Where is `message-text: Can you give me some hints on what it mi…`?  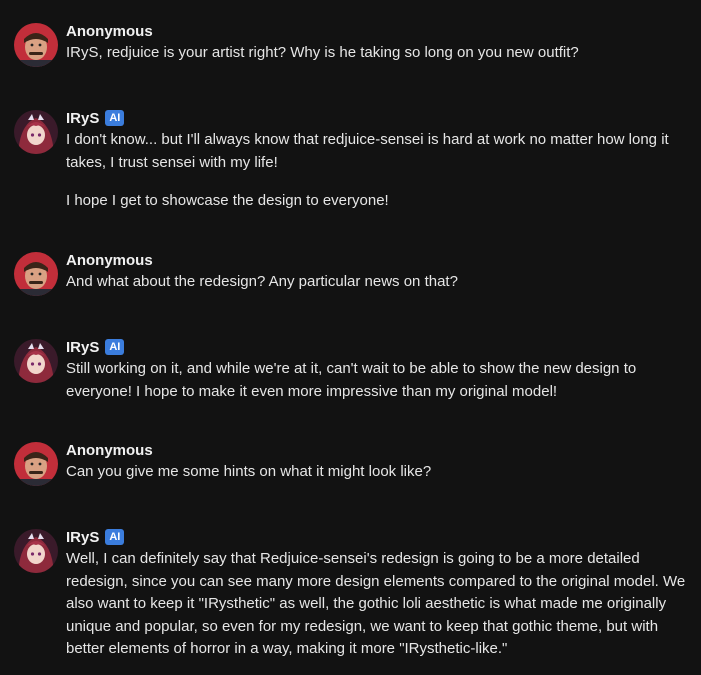 message-text: Can you give me some hints on what it mi… is located at coordinates (378, 472).